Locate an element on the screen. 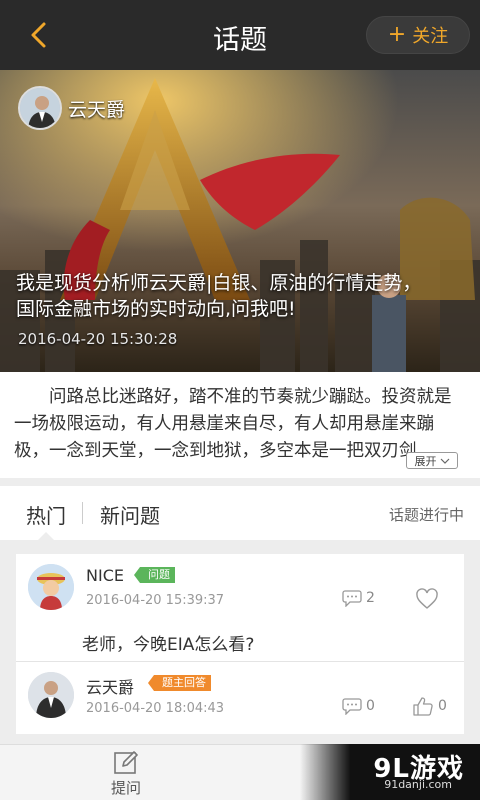  comment-count: 2 is located at coordinates (358, 598).